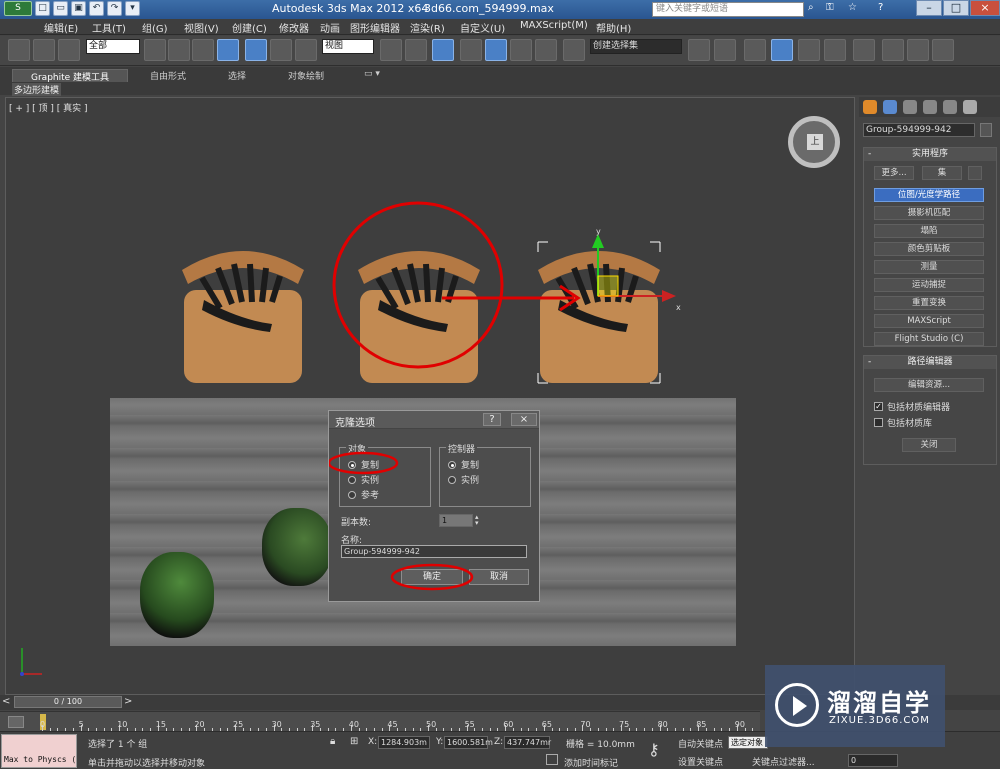 This screenshot has width=1000, height=769. Describe the element at coordinates (930, 107) in the screenshot. I see `motion-tab-icon` at that location.